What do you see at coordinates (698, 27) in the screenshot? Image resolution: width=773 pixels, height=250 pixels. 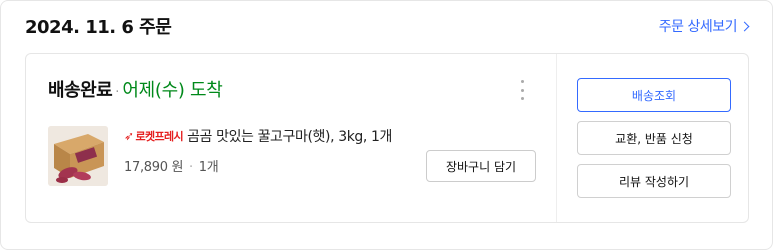 I see `order-detail-label: 주문 상세보기` at bounding box center [698, 27].